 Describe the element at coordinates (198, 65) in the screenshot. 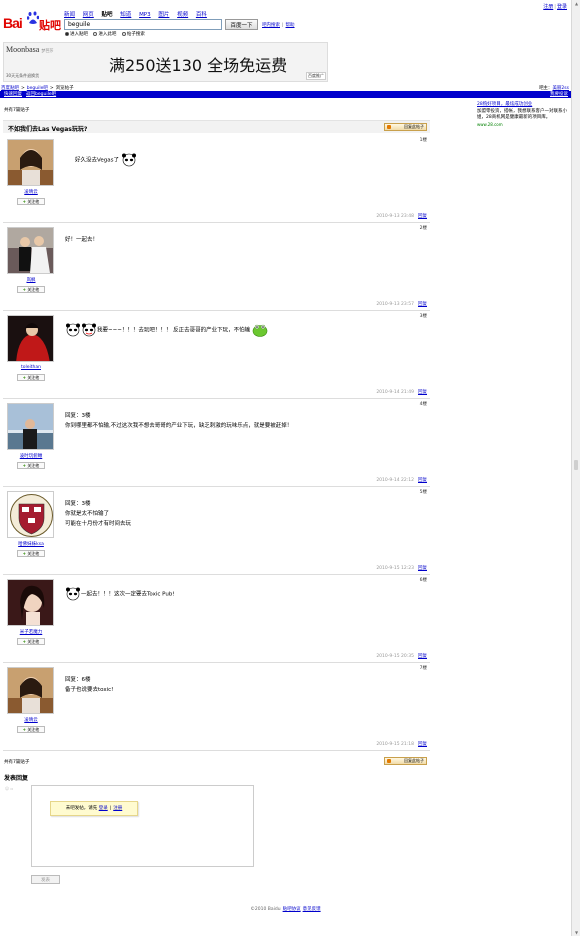

I see `banner-promo-text: 满250送130 全场免运费` at that location.